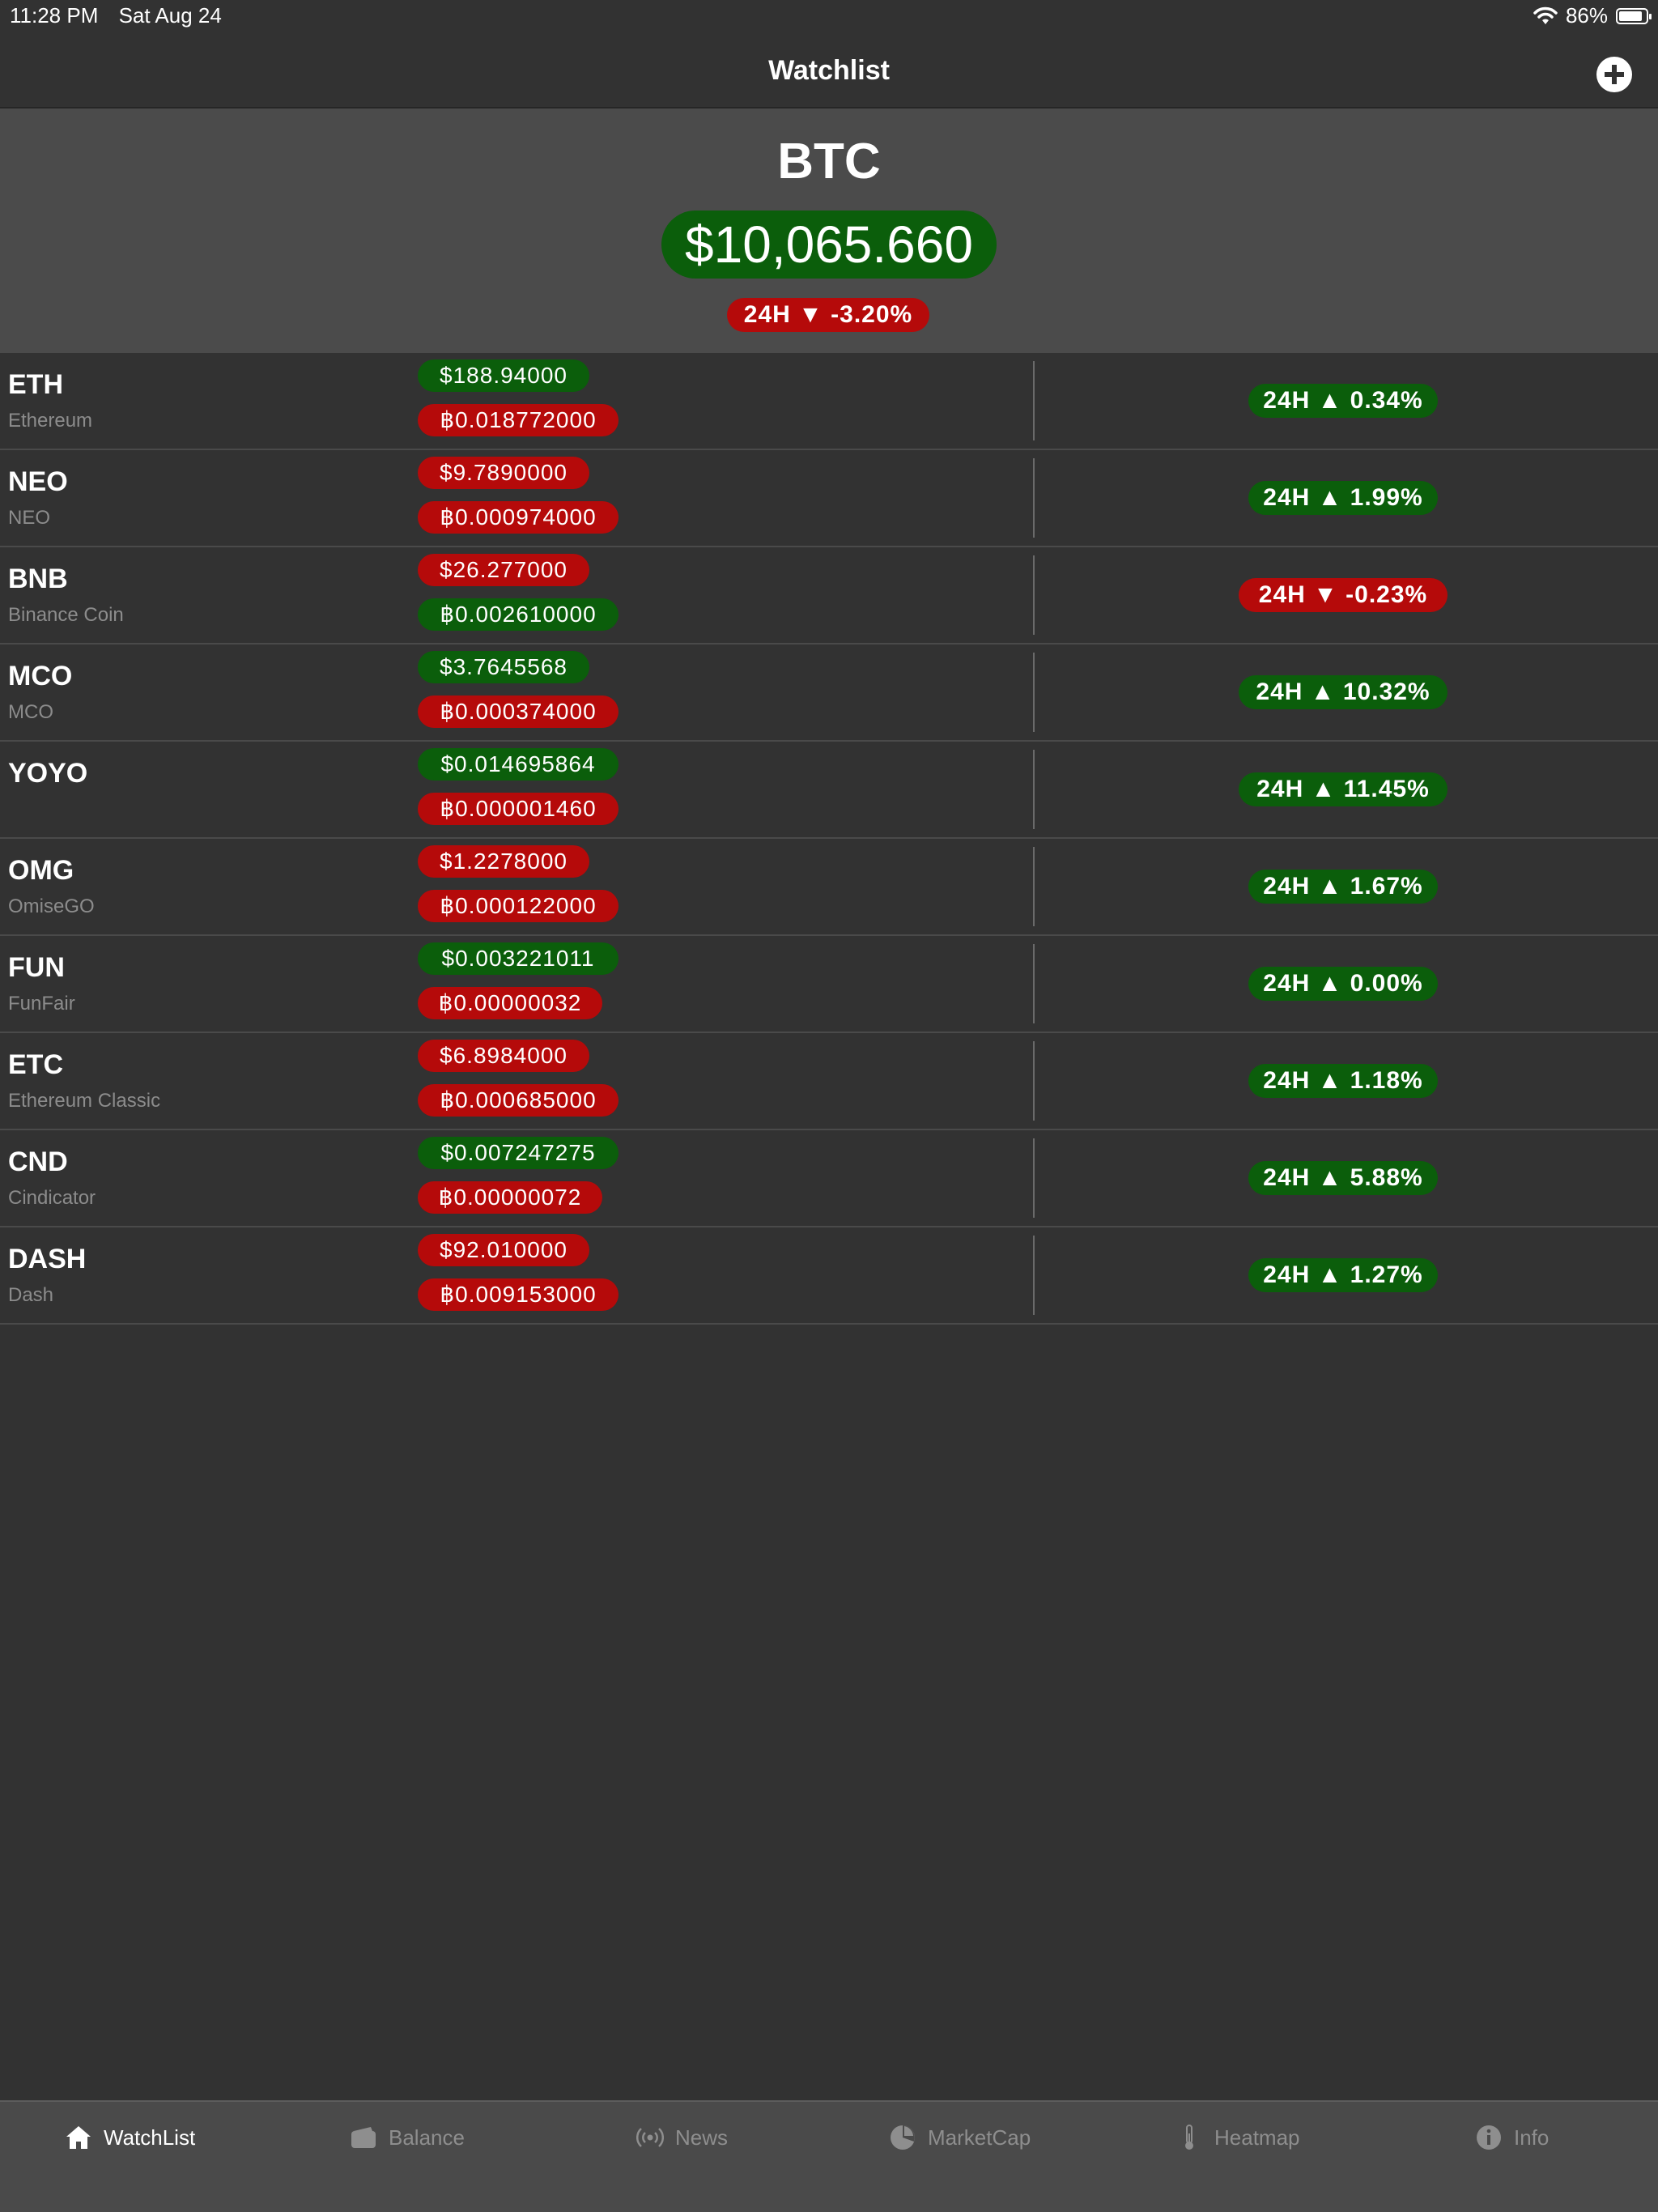 This screenshot has width=1658, height=2212. What do you see at coordinates (52, 1198) in the screenshot?
I see `coin-name: Cindicator` at bounding box center [52, 1198].